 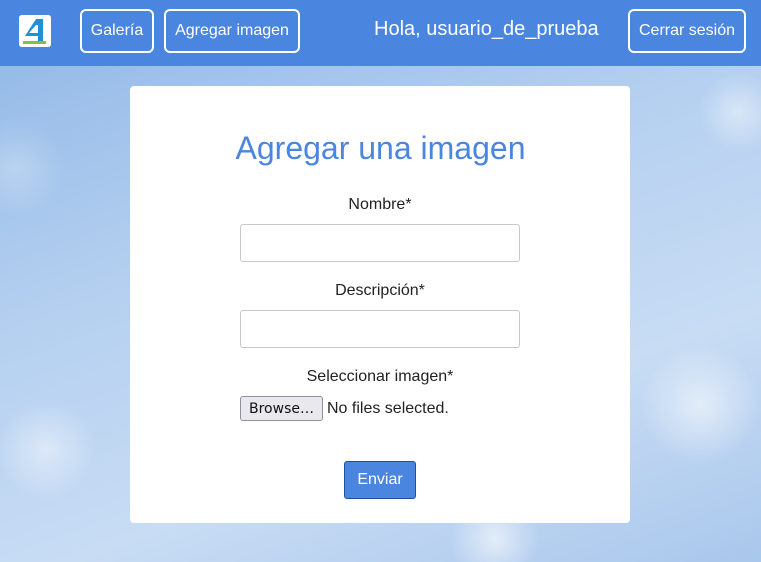 I want to click on gallery-button: Galería, so click(x=117, y=31).